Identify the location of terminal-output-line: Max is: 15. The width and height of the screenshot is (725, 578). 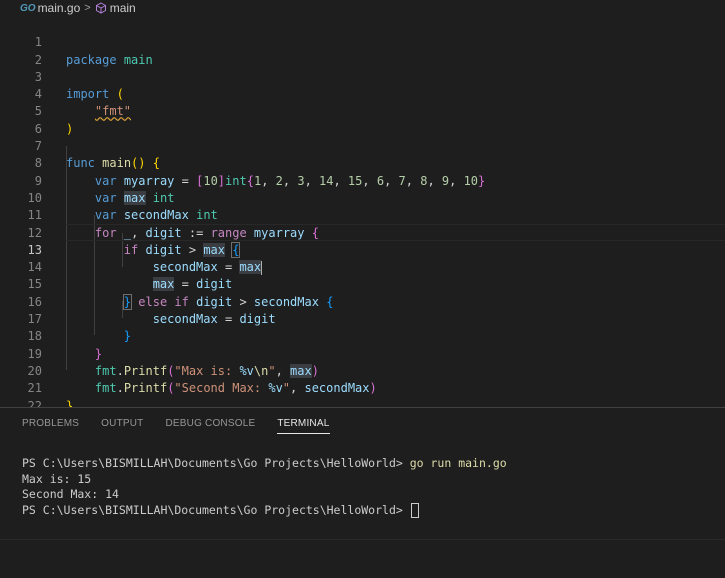
(57, 478).